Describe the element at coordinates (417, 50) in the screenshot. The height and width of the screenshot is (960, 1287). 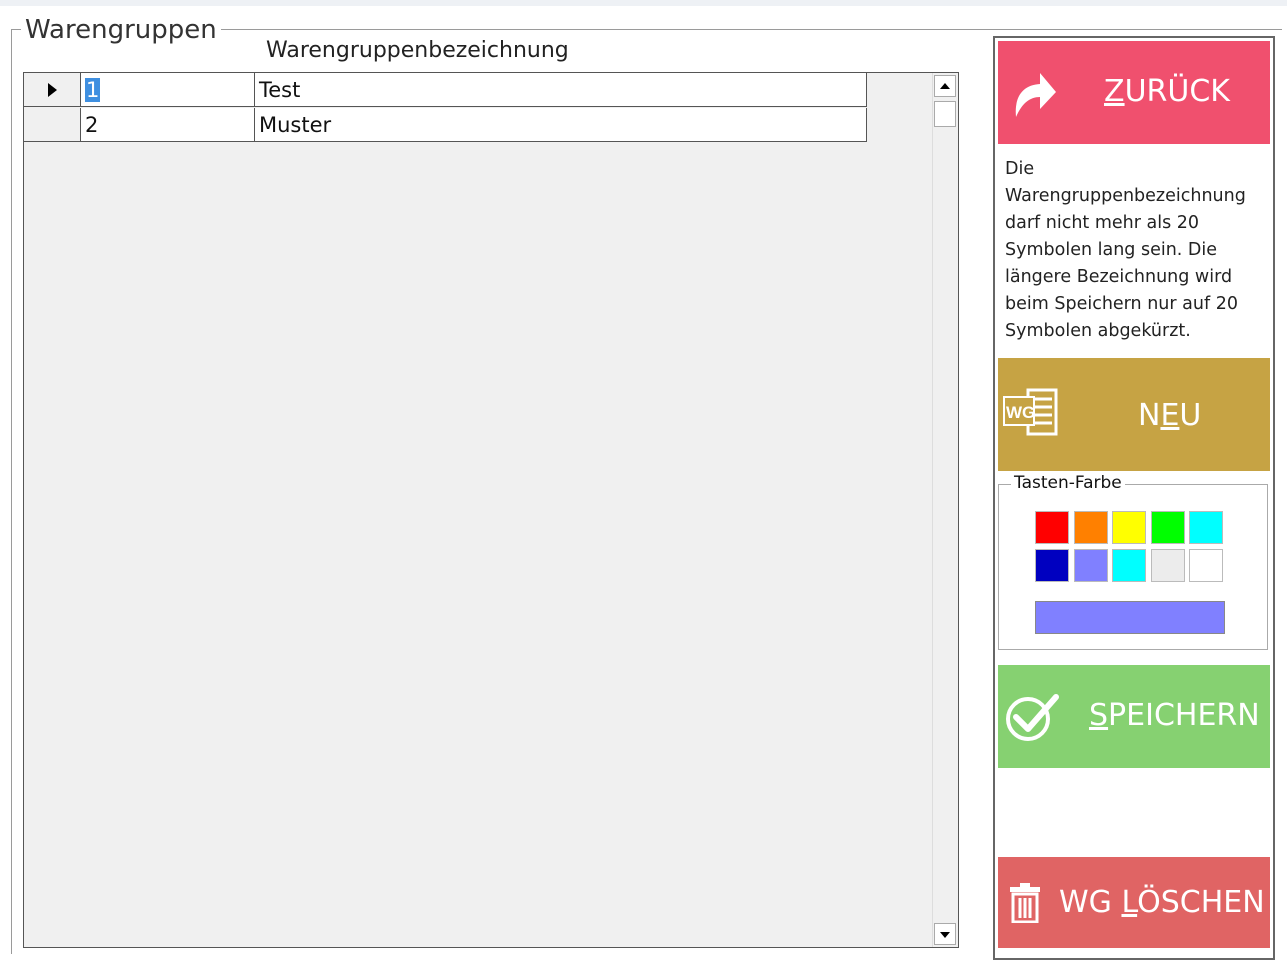
I see `column-header-bezeichnung: Warengruppenbezeichnung` at that location.